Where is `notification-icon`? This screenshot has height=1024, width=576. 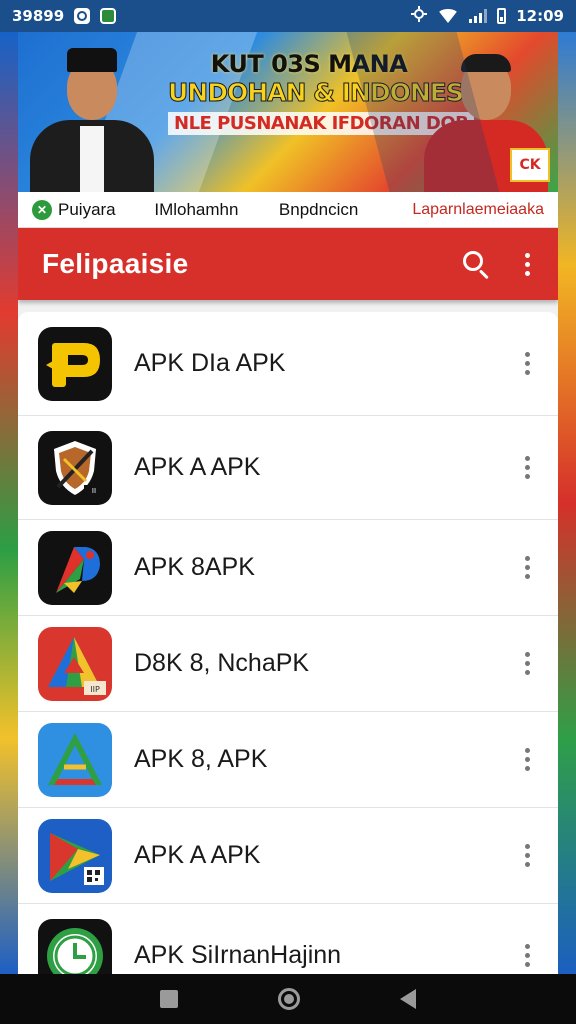 notification-icon is located at coordinates (82, 16).